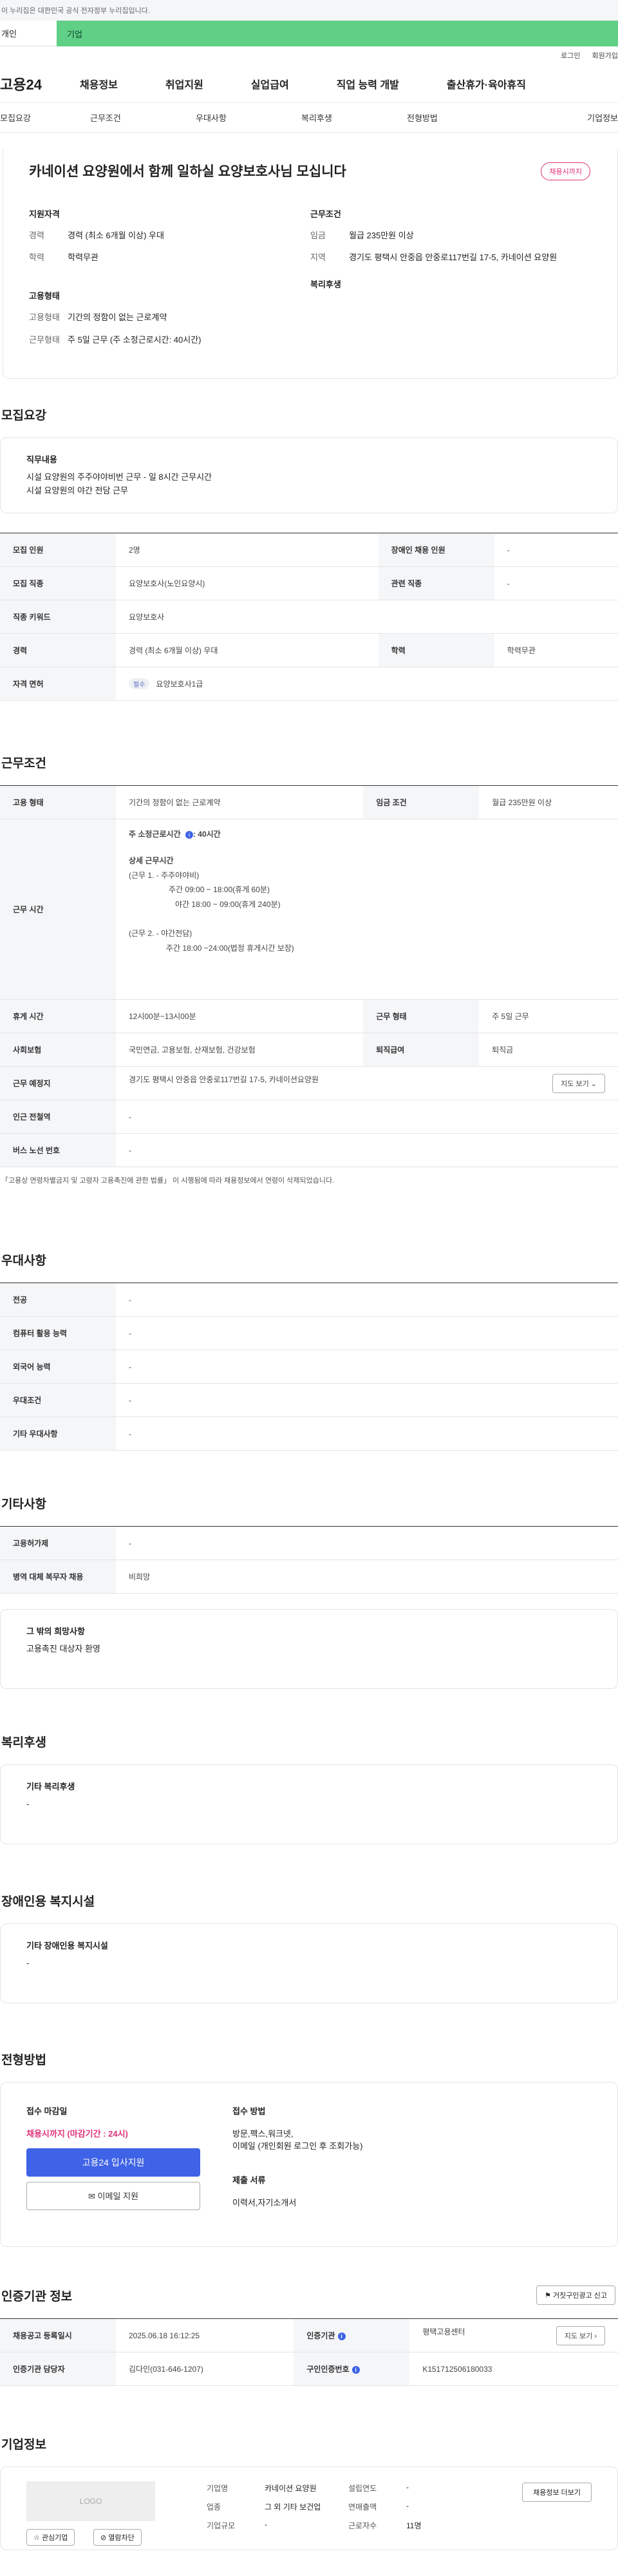 The image size is (618, 2576). Describe the element at coordinates (45, 339) in the screenshot. I see `worktype-label: 근무형태` at that location.